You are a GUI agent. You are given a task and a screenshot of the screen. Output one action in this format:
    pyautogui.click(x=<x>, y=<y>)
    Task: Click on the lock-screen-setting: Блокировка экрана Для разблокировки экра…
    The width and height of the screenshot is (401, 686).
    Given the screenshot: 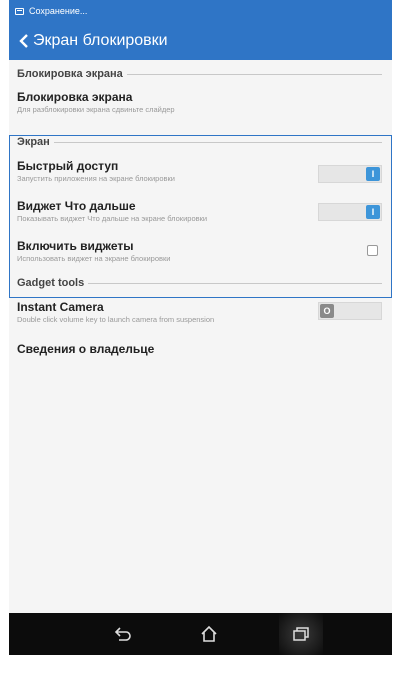 What is the action you would take?
    pyautogui.click(x=200, y=109)
    